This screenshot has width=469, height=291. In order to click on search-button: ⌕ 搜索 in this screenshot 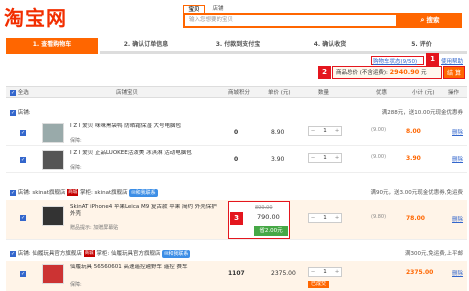, I will do `click(430, 20)`.